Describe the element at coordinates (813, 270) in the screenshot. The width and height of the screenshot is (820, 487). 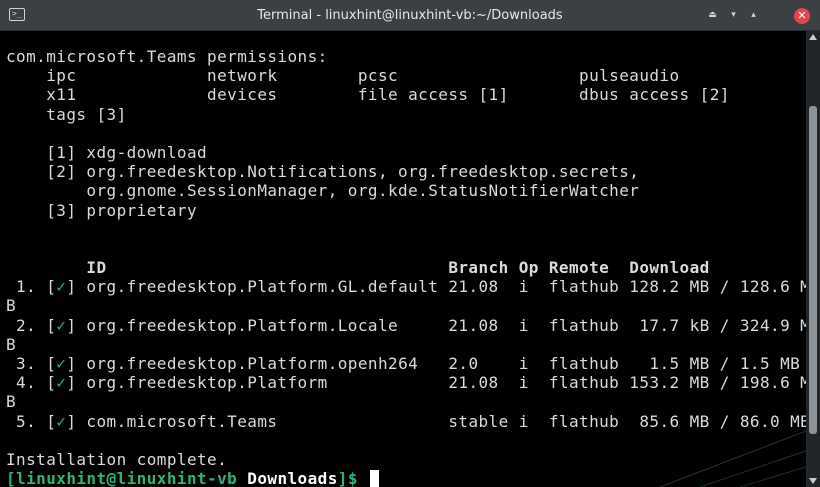
I see `scrollbar-thumb` at that location.